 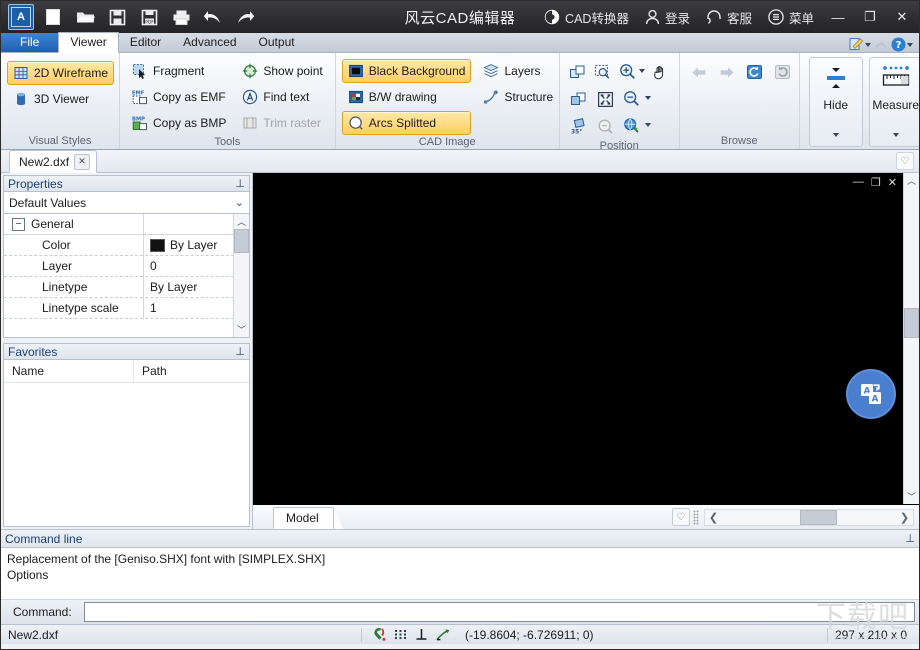 I want to click on scroll-right-arrow-icon: ❯, so click(x=904, y=517).